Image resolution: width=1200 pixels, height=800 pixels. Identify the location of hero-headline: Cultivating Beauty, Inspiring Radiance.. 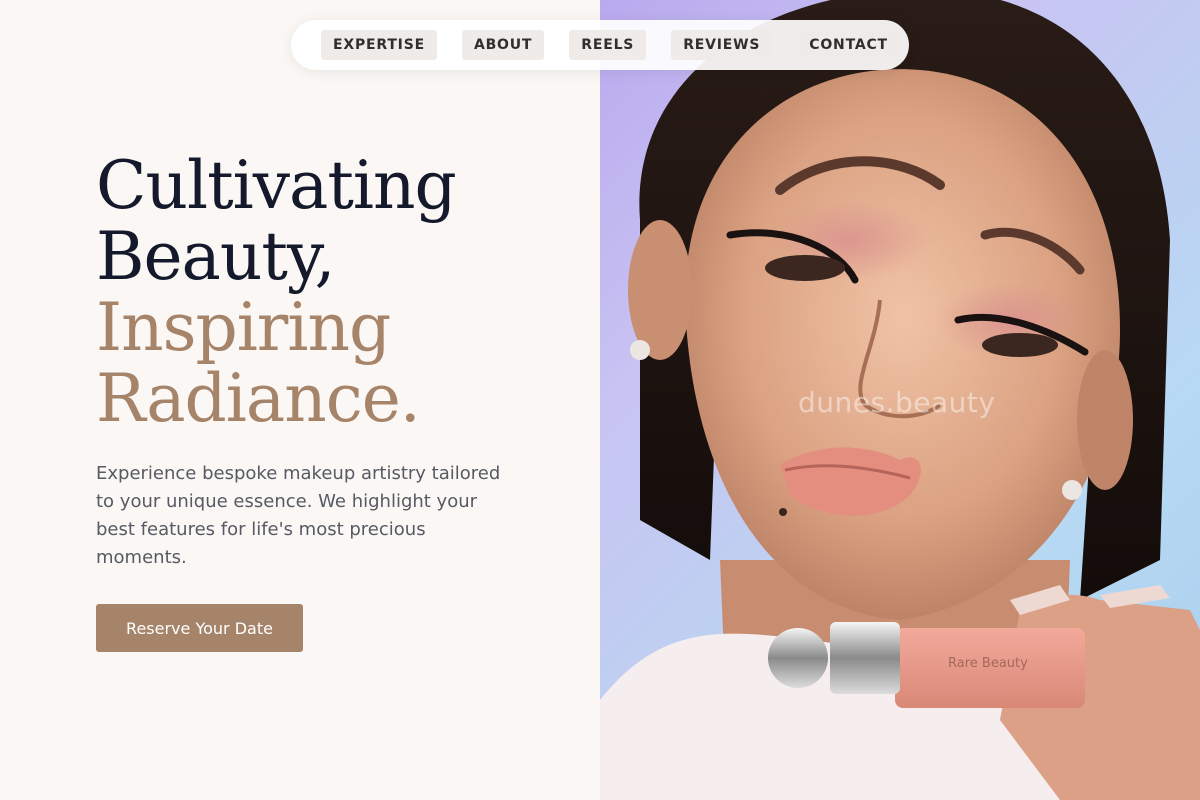
(276, 292).